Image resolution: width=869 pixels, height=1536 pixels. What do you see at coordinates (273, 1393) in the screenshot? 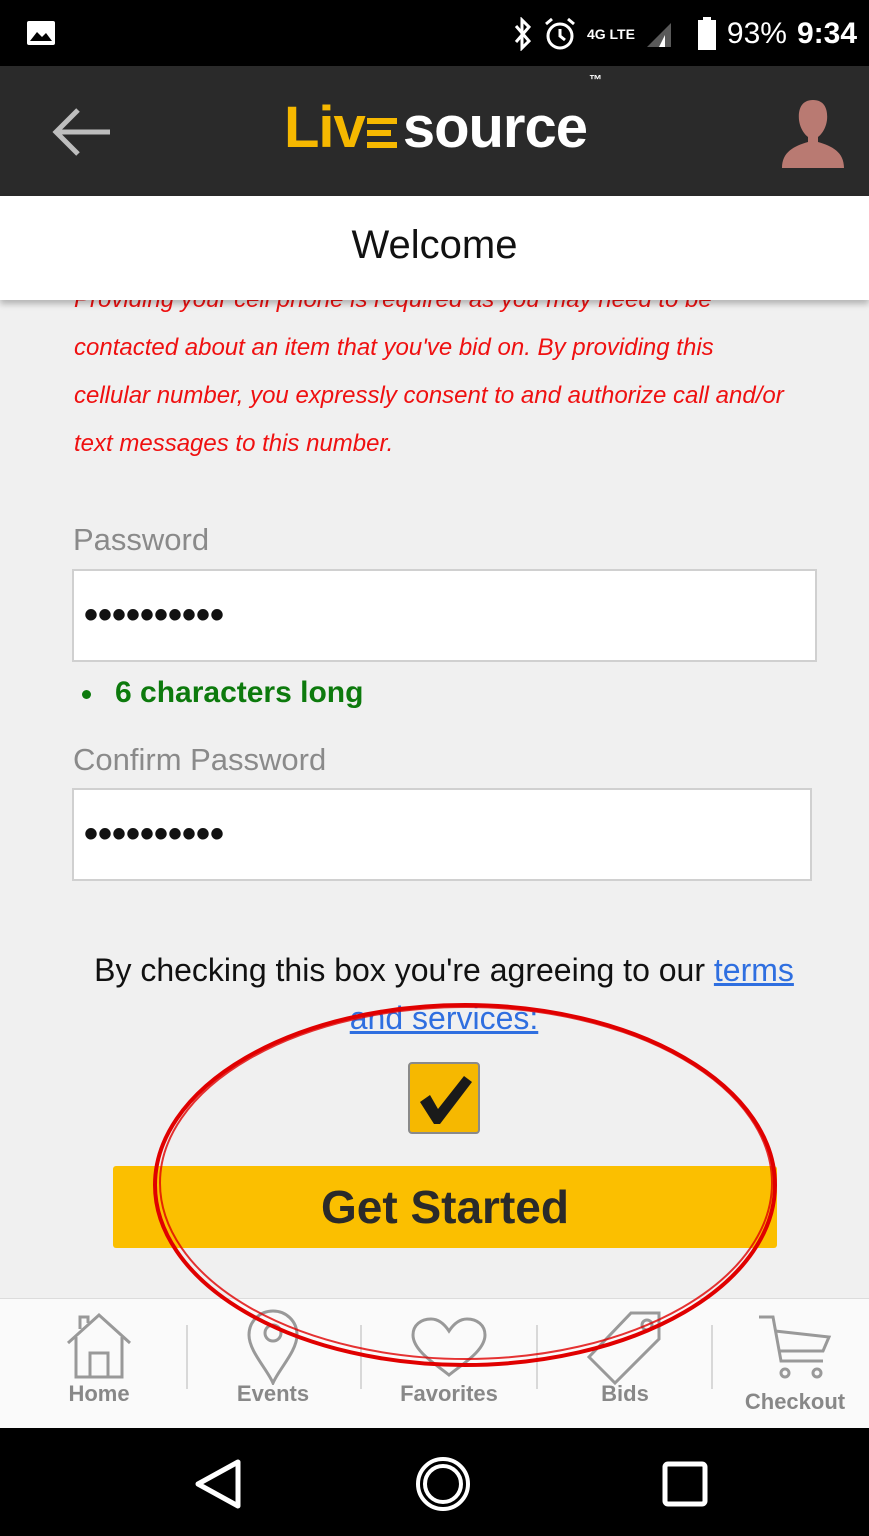
I see `tab-events-label: Events` at bounding box center [273, 1393].